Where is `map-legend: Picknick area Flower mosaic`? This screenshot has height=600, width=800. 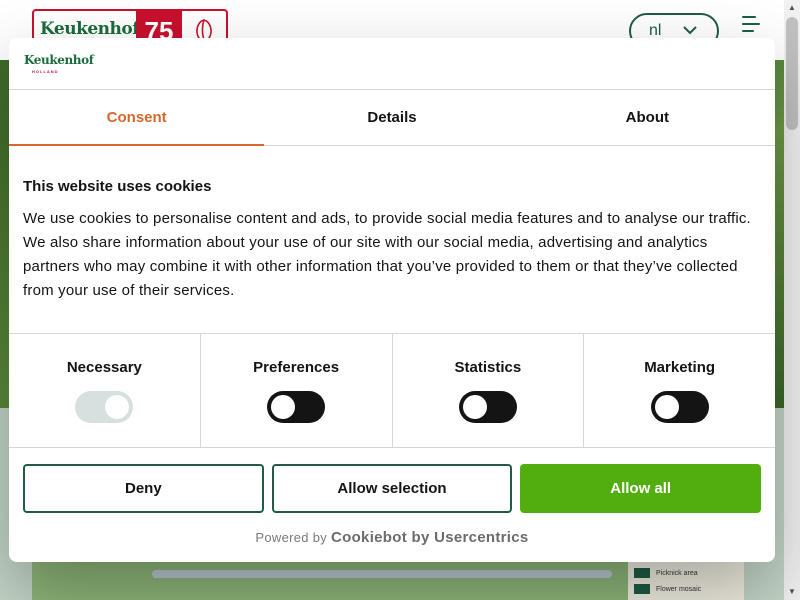 map-legend: Picknick area Flower mosaic is located at coordinates (686, 581).